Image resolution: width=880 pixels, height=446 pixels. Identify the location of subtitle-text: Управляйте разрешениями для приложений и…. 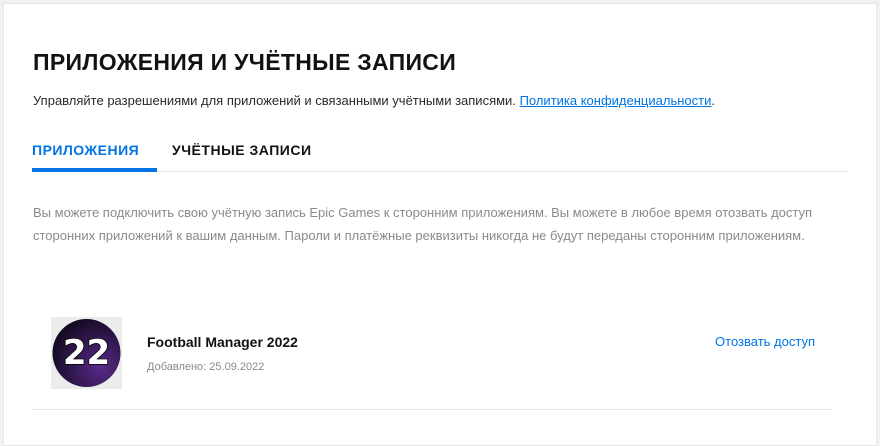
(274, 100).